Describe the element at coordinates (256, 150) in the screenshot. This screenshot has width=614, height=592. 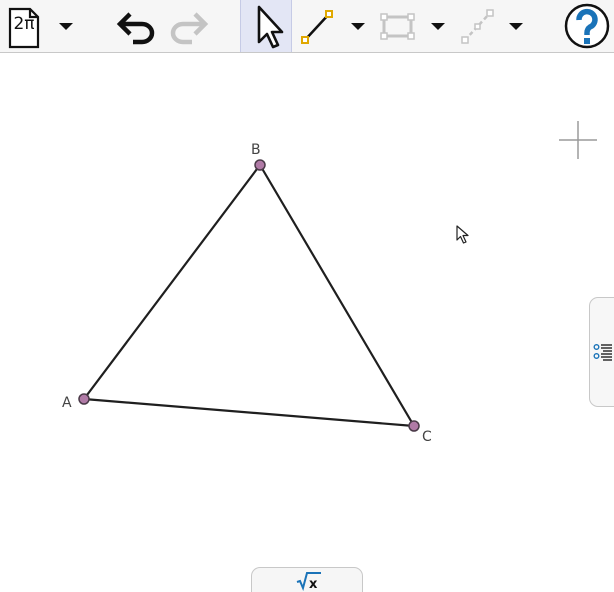
I see `point-label-b: B` at that location.